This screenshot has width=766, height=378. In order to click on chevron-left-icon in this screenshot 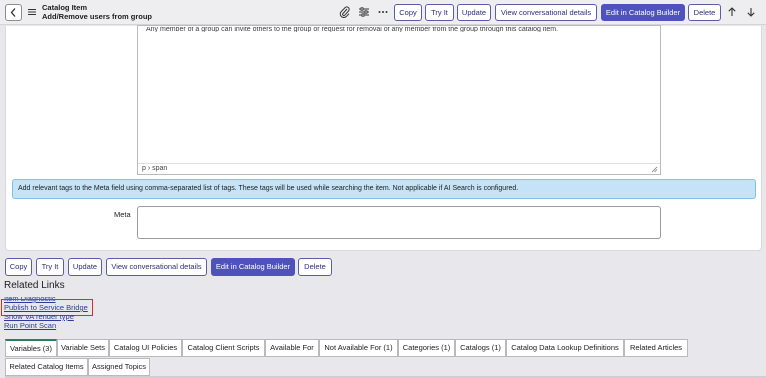, I will do `click(13, 12)`.